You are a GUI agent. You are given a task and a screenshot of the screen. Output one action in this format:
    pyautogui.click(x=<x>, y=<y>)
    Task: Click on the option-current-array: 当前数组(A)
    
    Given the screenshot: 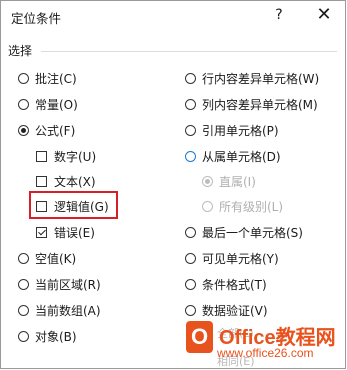 What is the action you would take?
    pyautogui.click(x=59, y=310)
    